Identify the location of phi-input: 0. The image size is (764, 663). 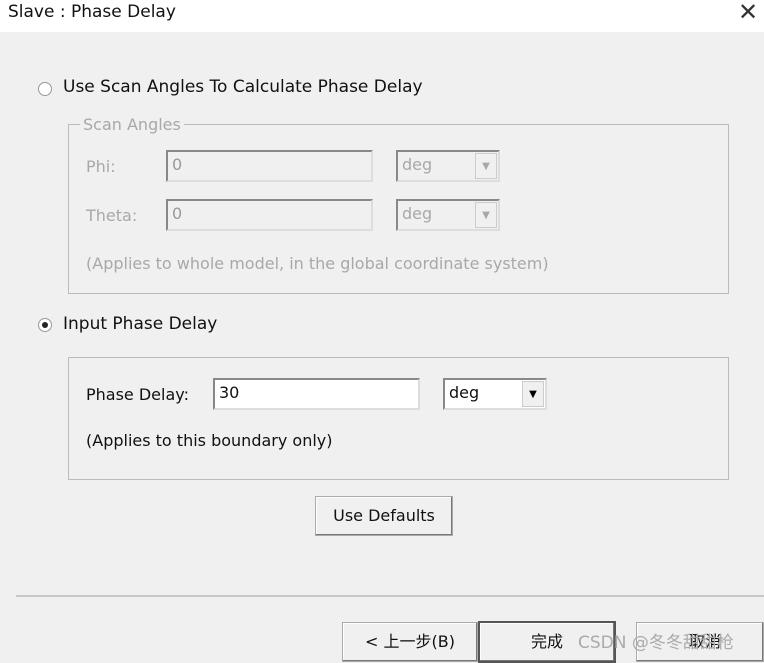
(269, 166).